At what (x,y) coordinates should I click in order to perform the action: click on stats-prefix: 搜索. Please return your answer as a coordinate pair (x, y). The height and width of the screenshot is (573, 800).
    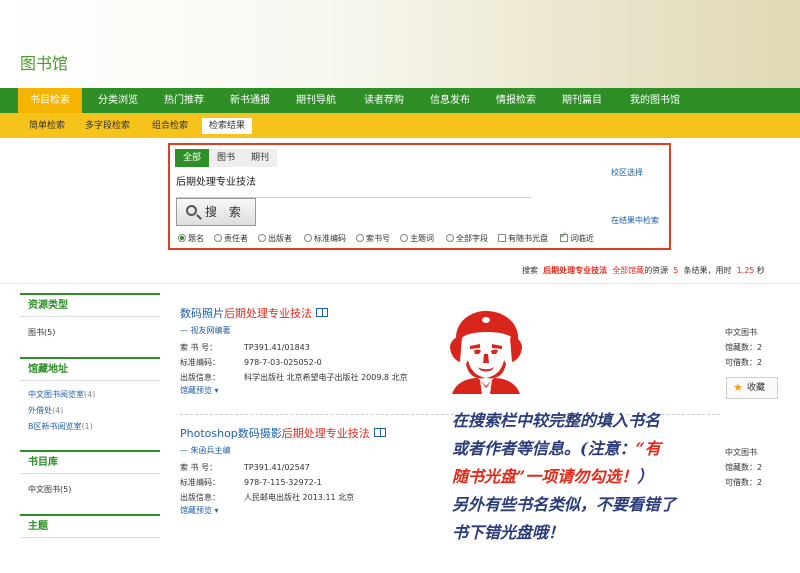
    Looking at the image, I should click on (530, 270).